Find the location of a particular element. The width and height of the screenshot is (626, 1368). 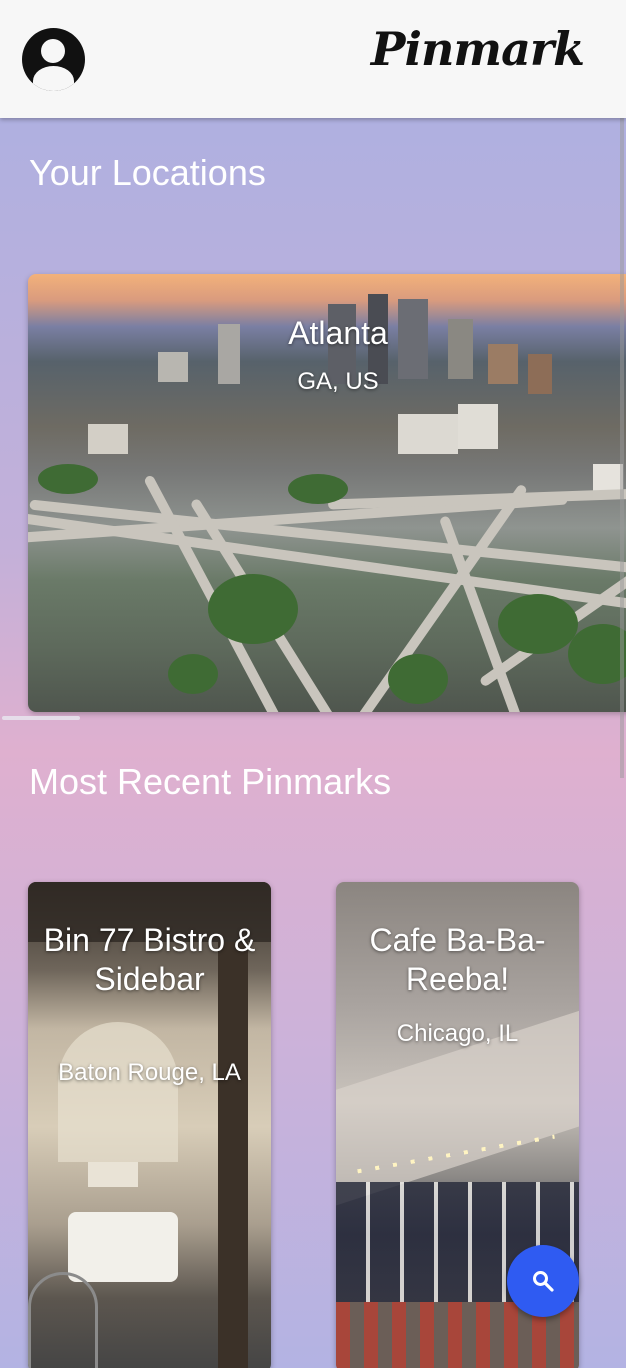

section-title-recent: Most Recent Pinmarks is located at coordinates (210, 781).